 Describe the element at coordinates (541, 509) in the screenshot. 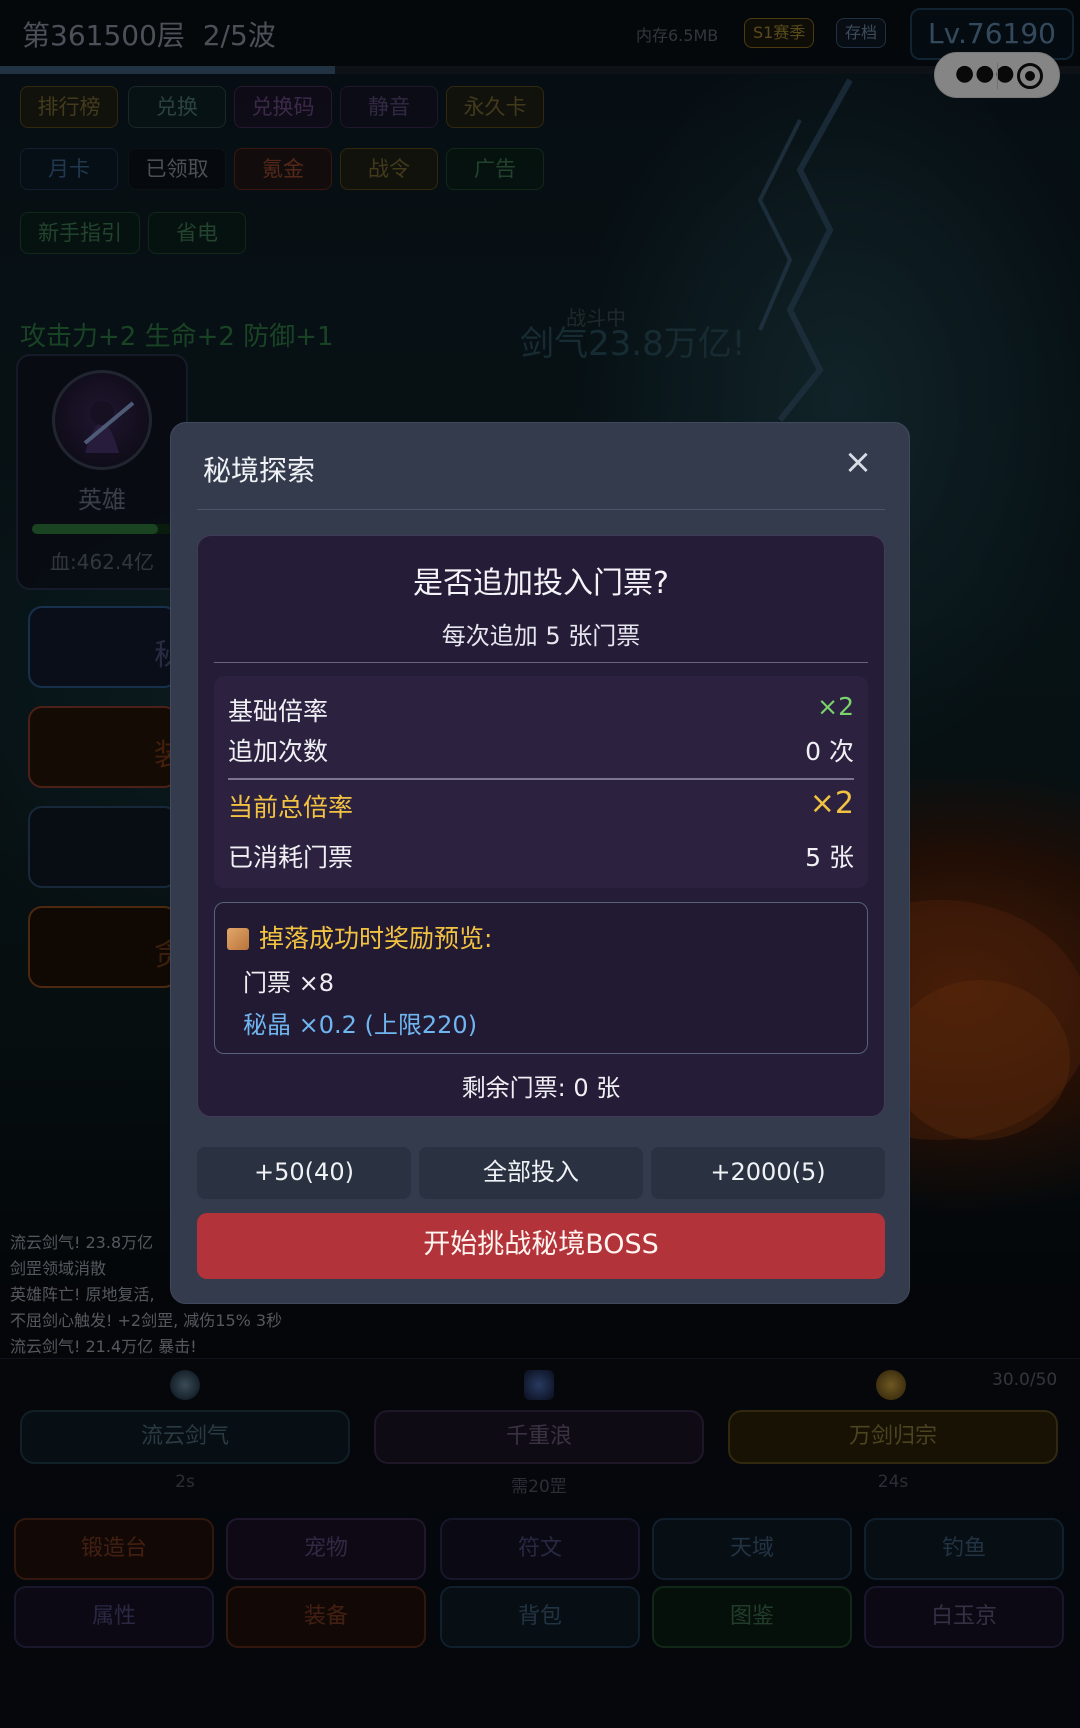

I see `dialog-divider` at that location.